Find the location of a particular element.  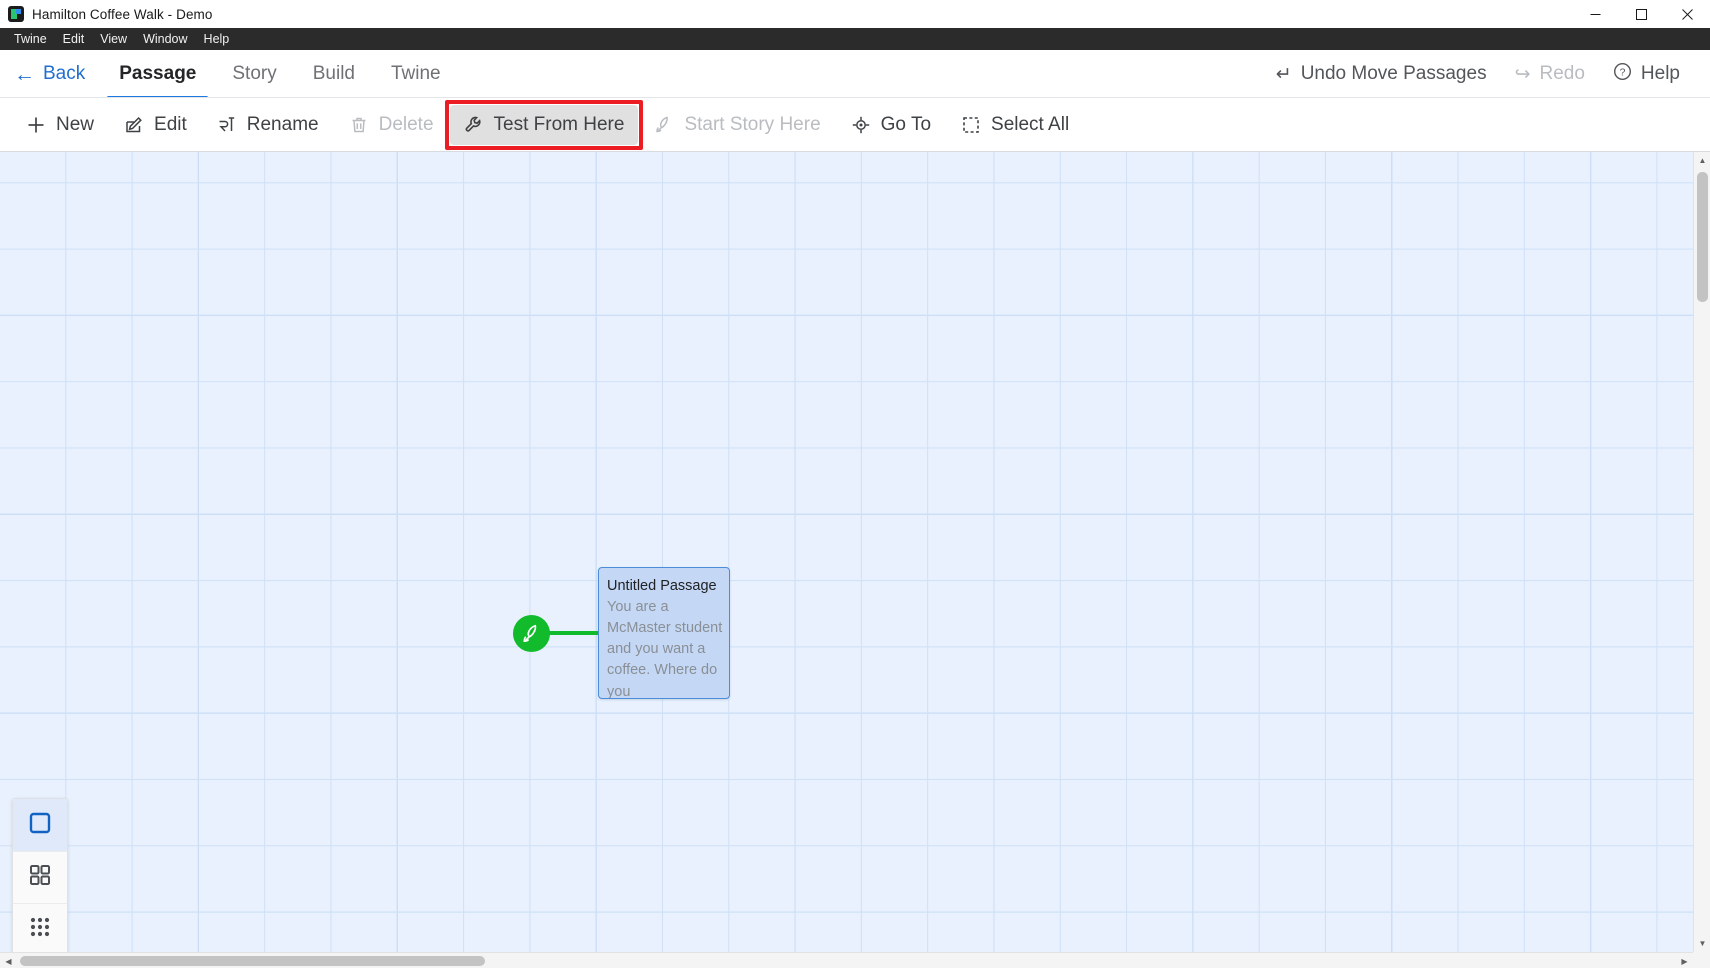

undo-button-label: Undo Move Passages is located at coordinates (1393, 73).